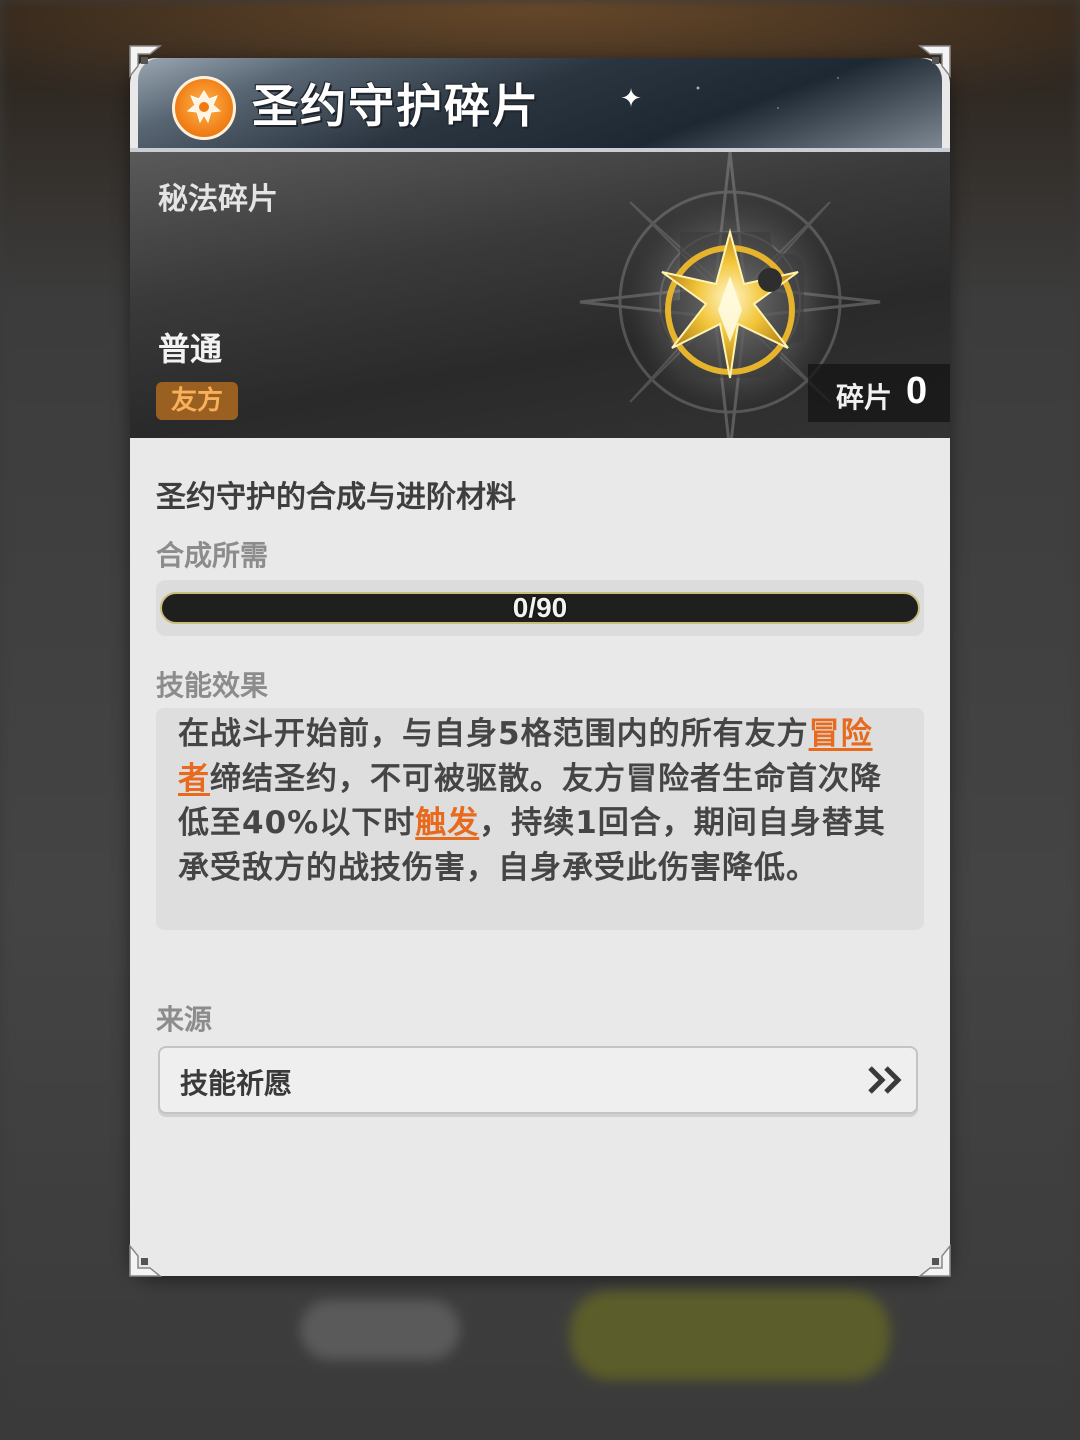  I want to click on craft-progress: 0/90, so click(540, 608).